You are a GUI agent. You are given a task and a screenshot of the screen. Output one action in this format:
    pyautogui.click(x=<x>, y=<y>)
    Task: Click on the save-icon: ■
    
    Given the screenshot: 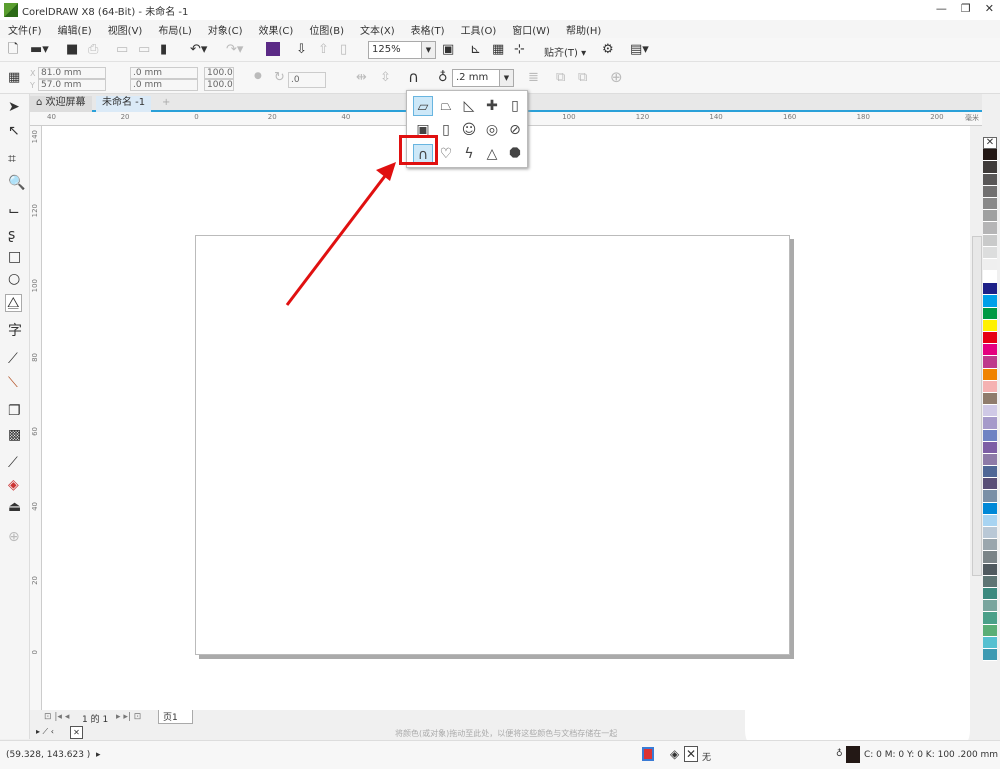 What is the action you would take?
    pyautogui.click(x=72, y=49)
    